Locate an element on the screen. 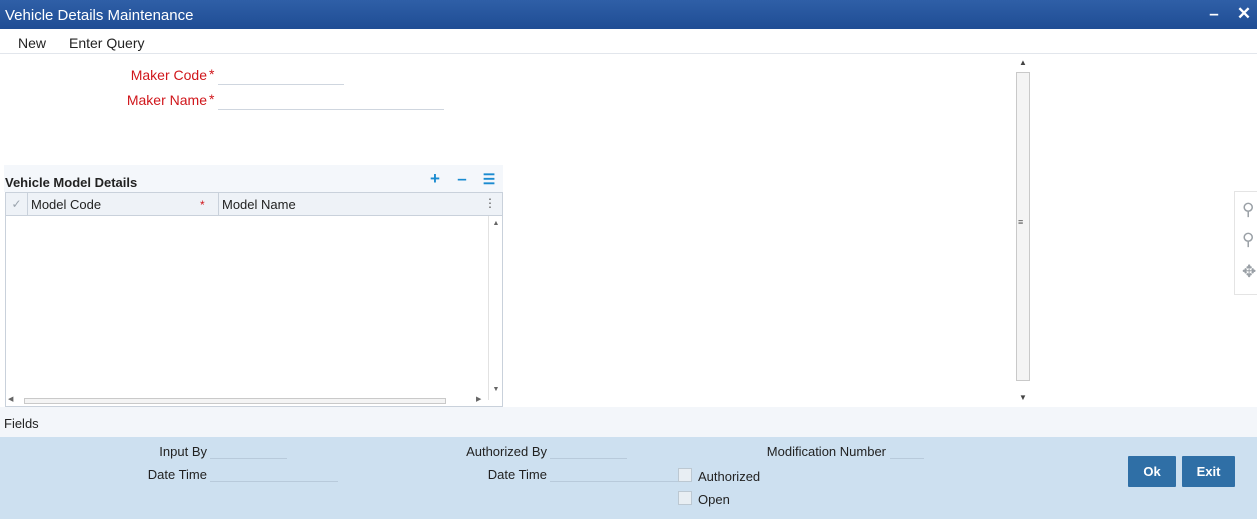 This screenshot has width=1257, height=519. scroll-grip-icon: ≡ is located at coordinates (1021, 222).